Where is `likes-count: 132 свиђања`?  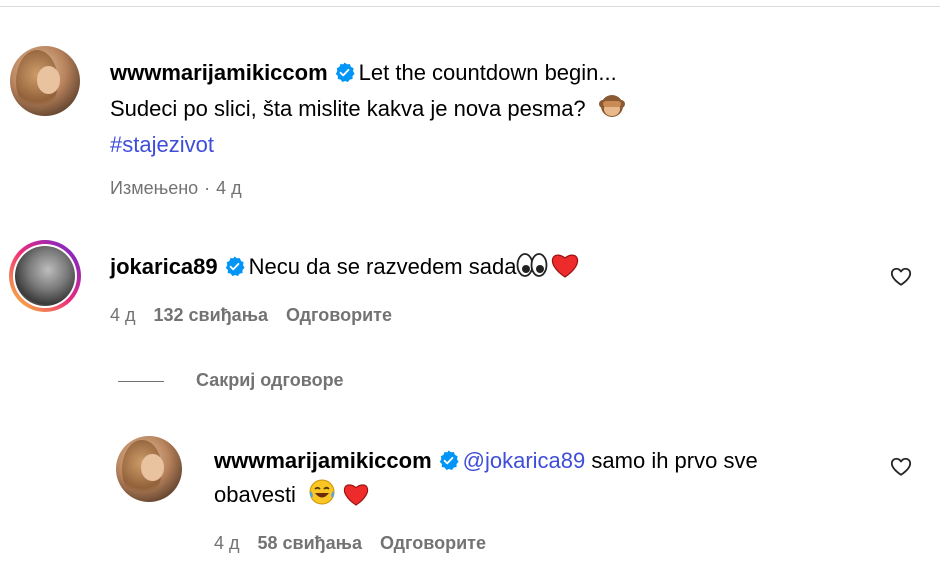
likes-count: 132 свиђања is located at coordinates (211, 315).